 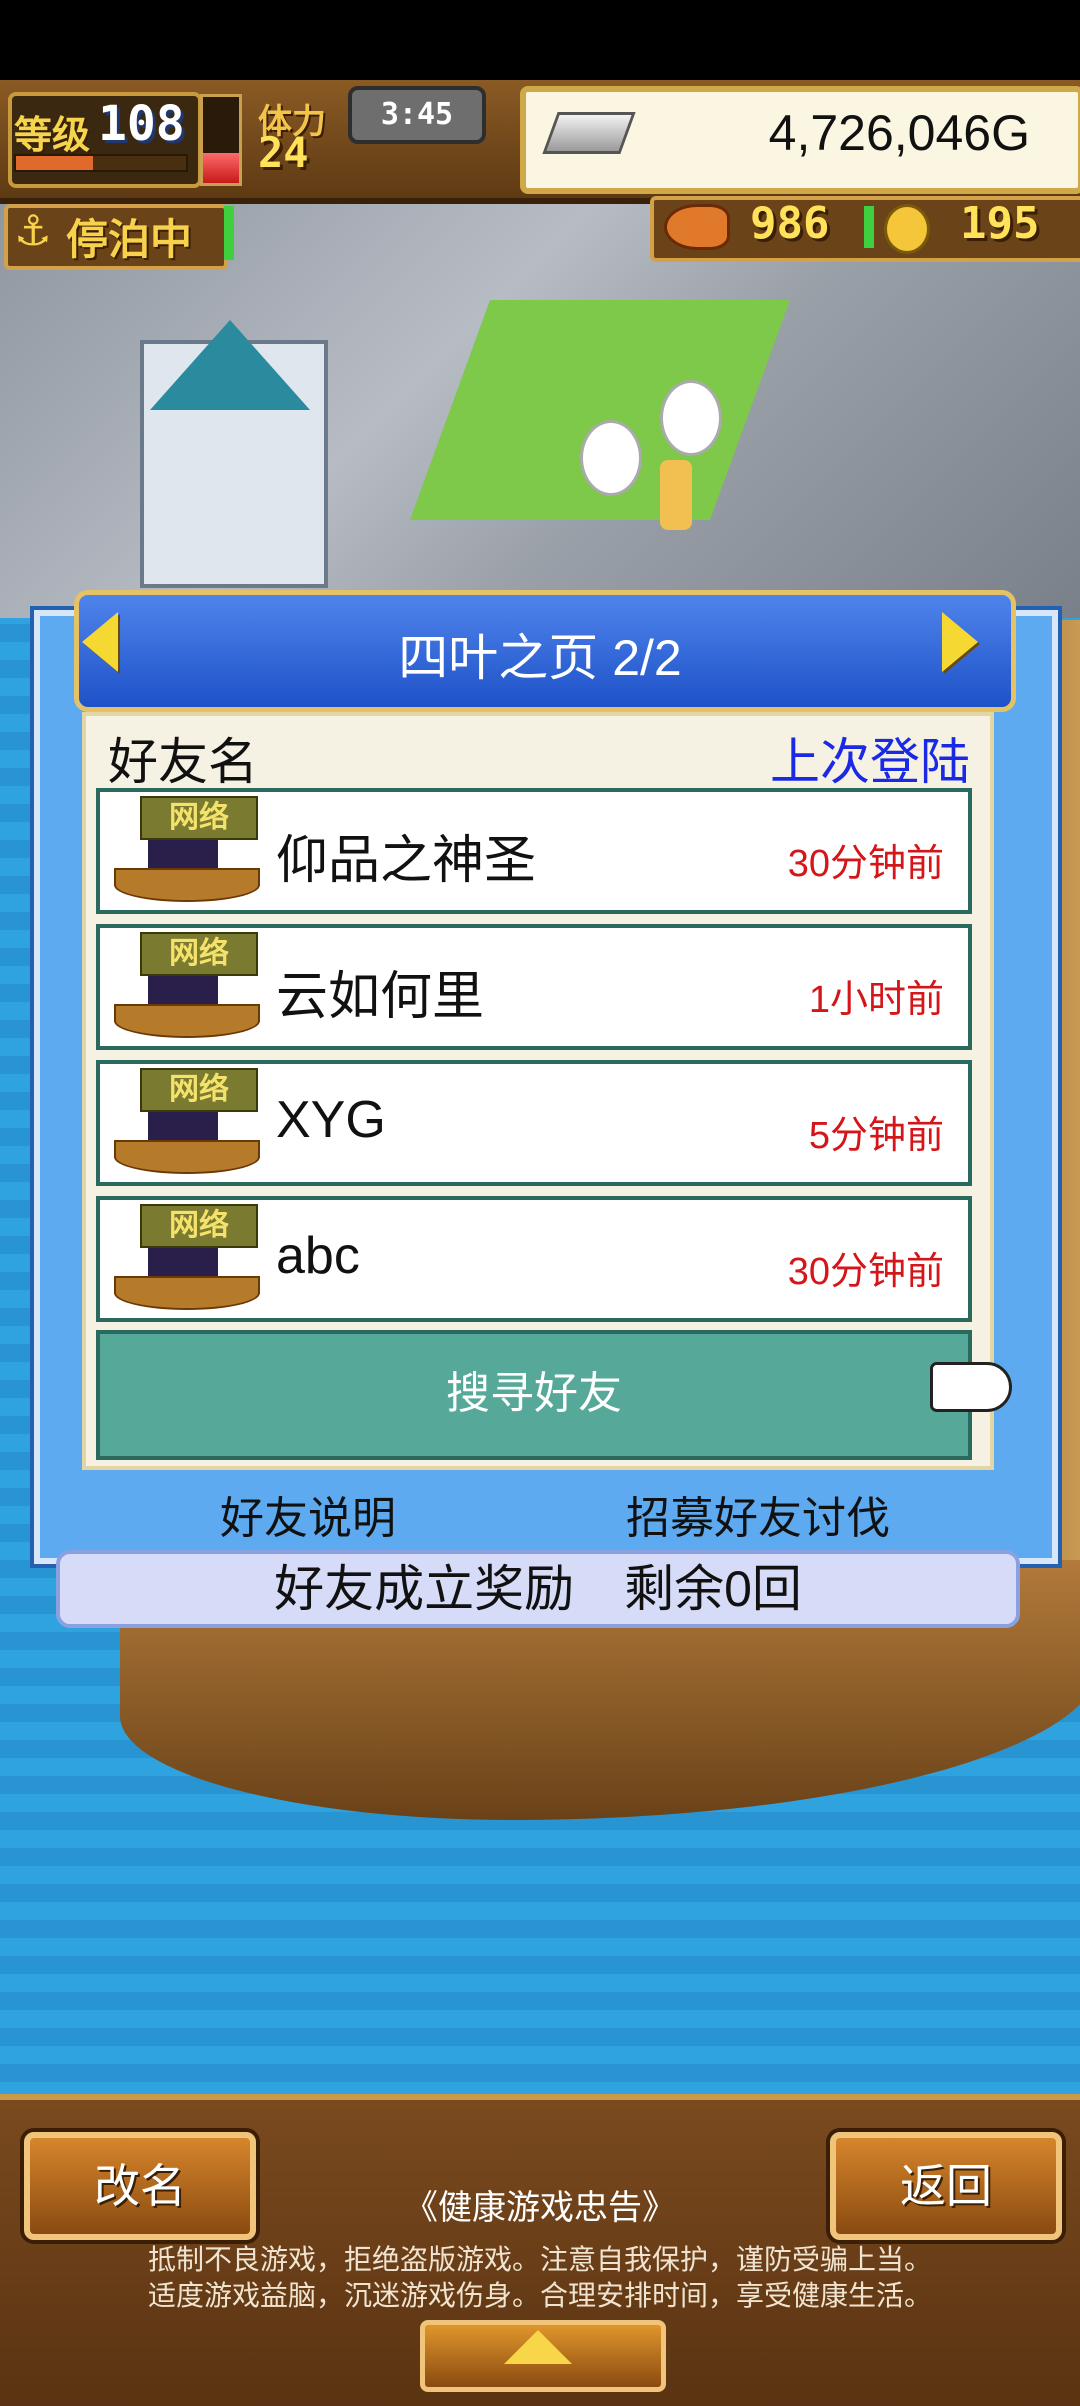 I want to click on chevron-up-icon, so click(x=538, y=2347).